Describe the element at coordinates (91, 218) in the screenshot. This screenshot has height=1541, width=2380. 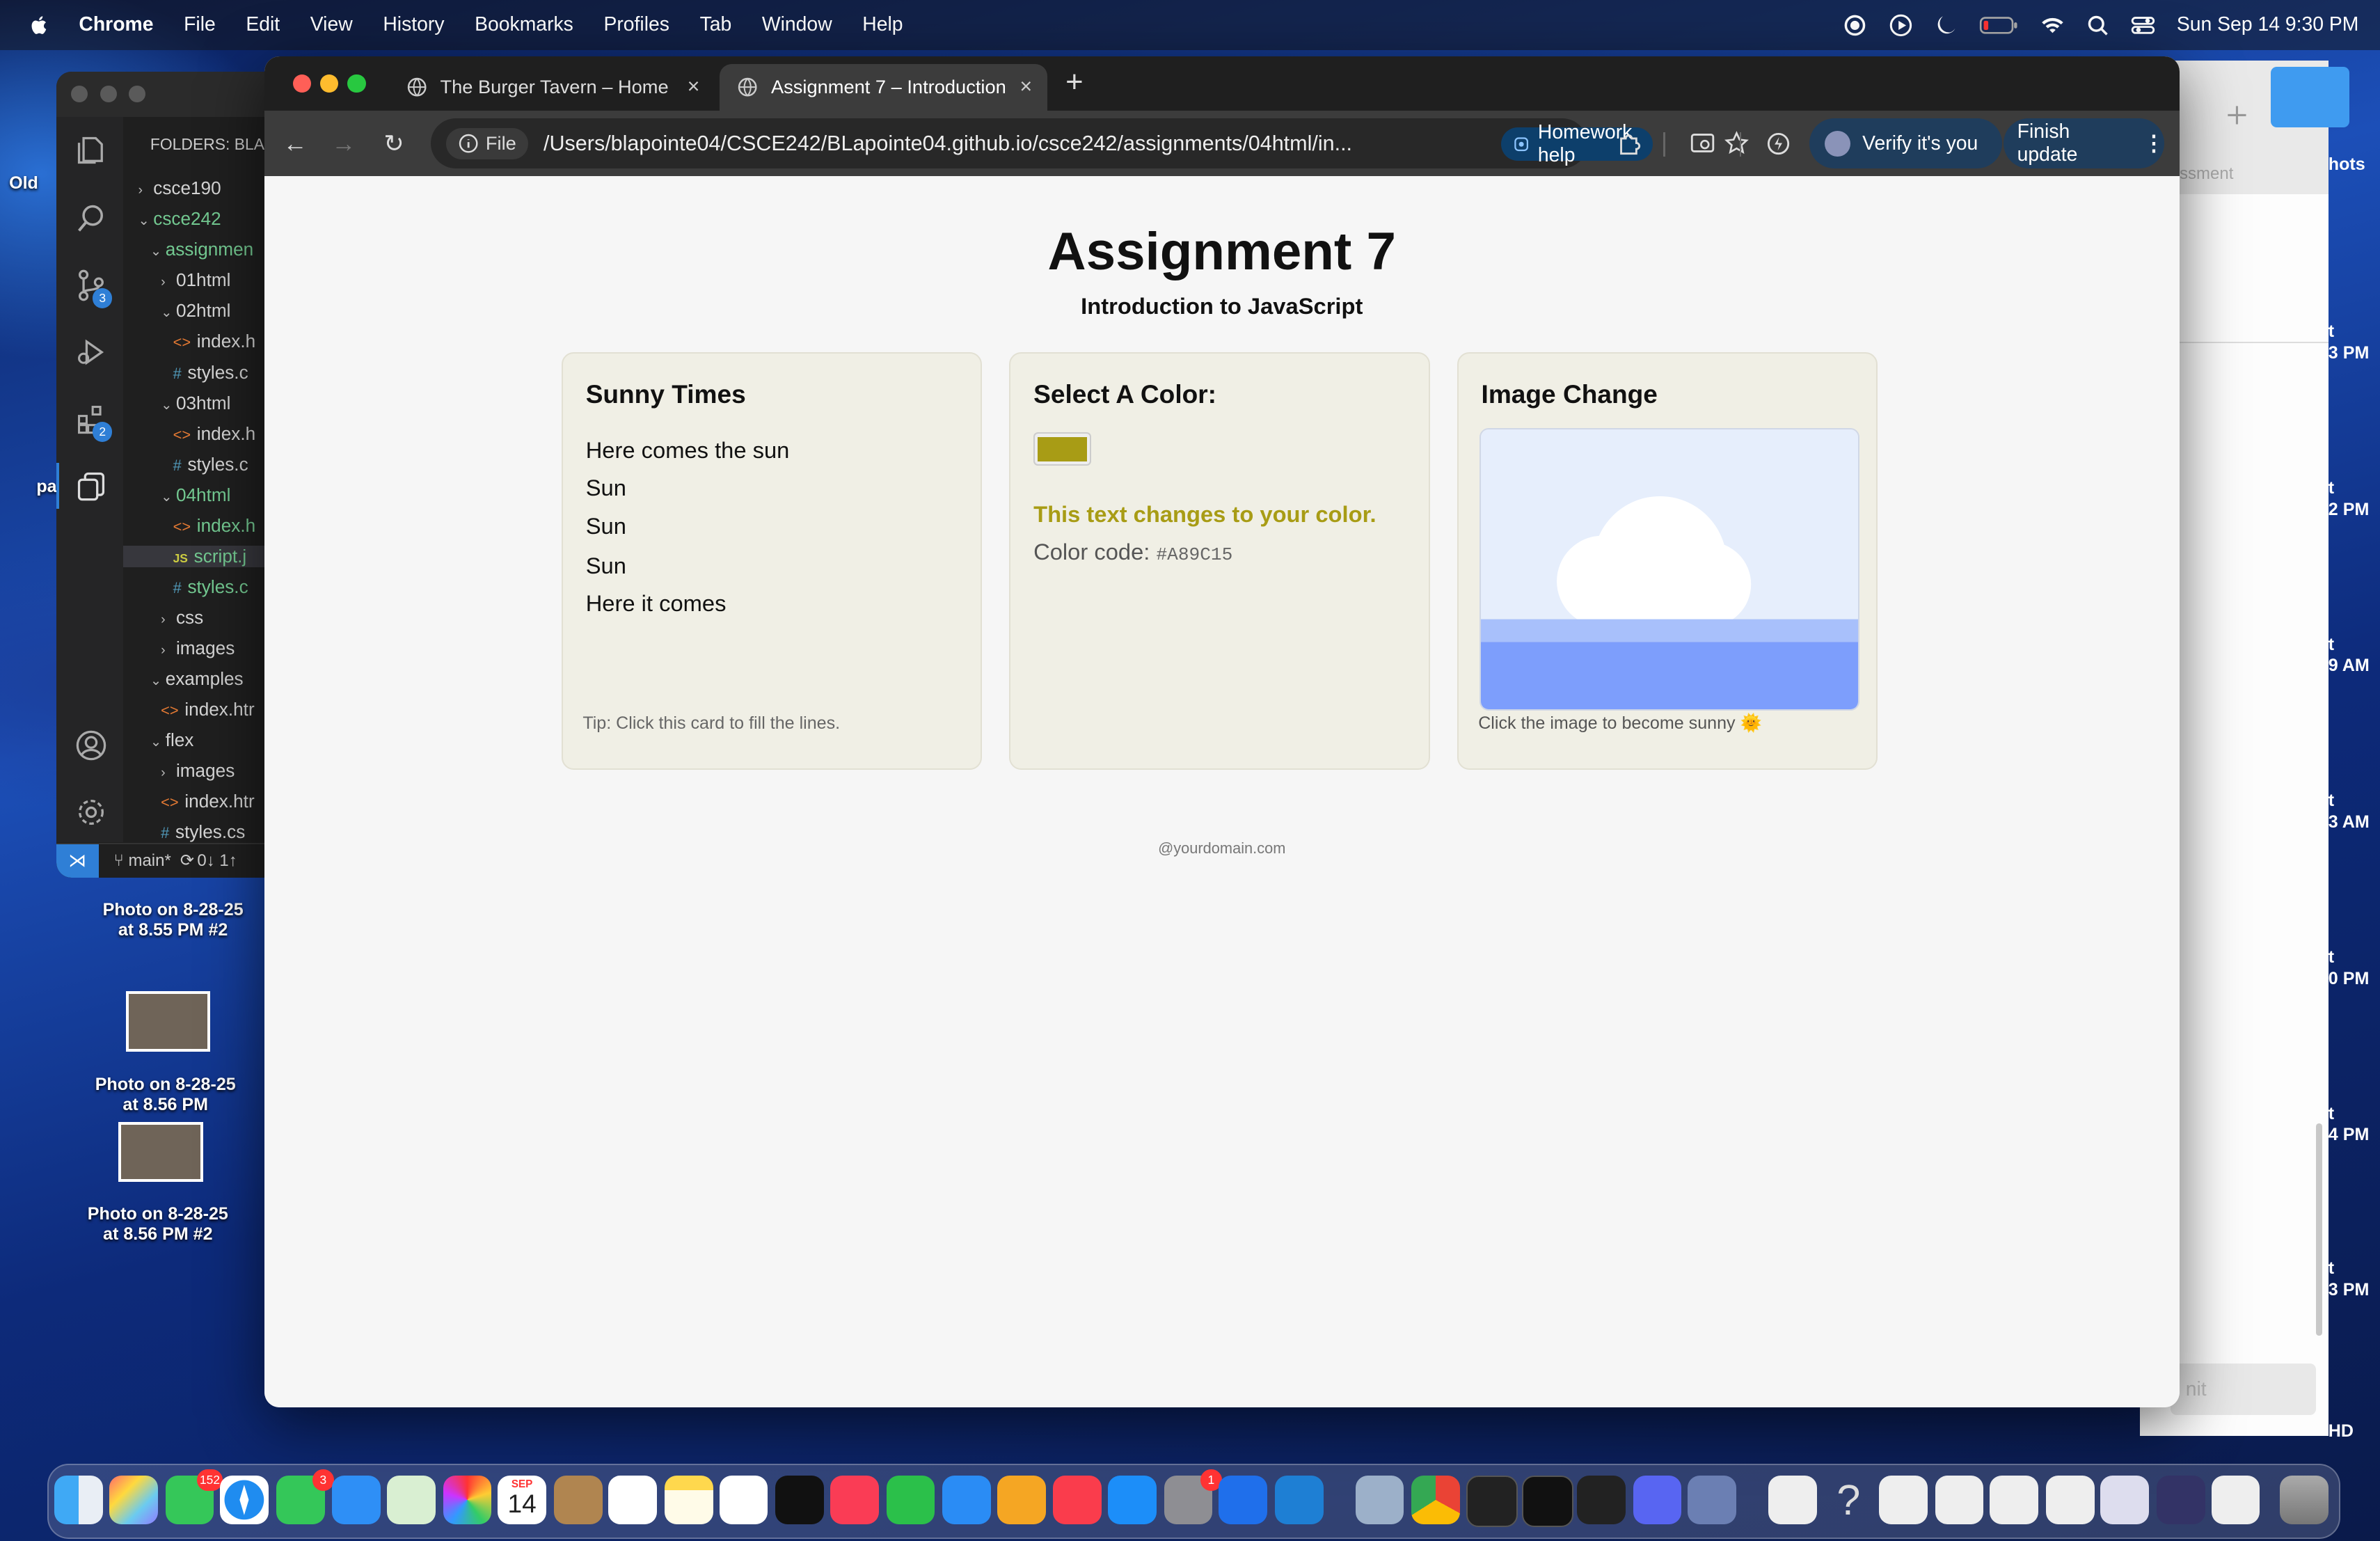
I see `search-icon` at that location.